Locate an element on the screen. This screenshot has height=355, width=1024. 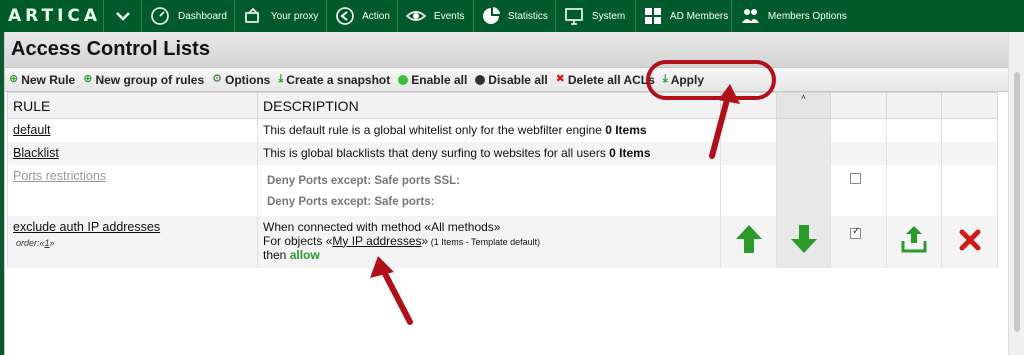
nav-action: Action is located at coordinates (362, 16).